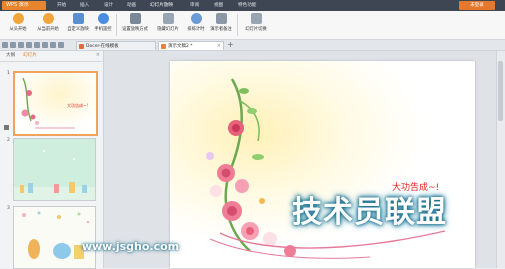  Describe the element at coordinates (256, 25) in the screenshot. I see `slide-transition-button: 幻灯片切换` at that location.